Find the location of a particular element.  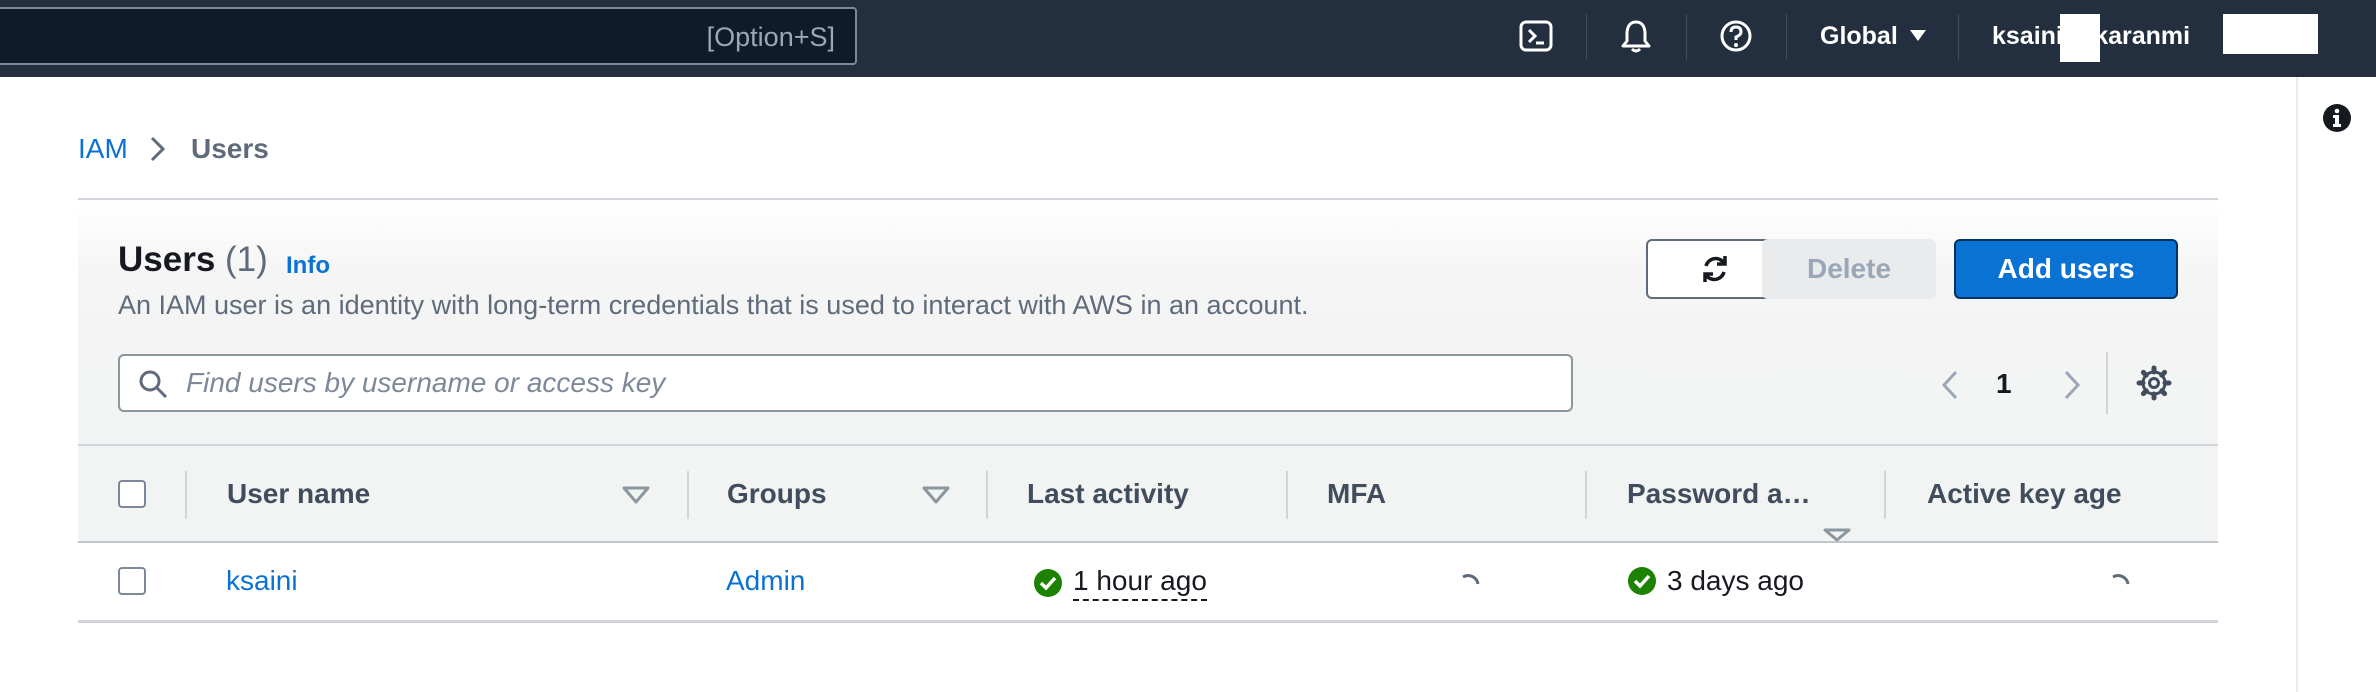

region-selector: Global is located at coordinates (1873, 36).